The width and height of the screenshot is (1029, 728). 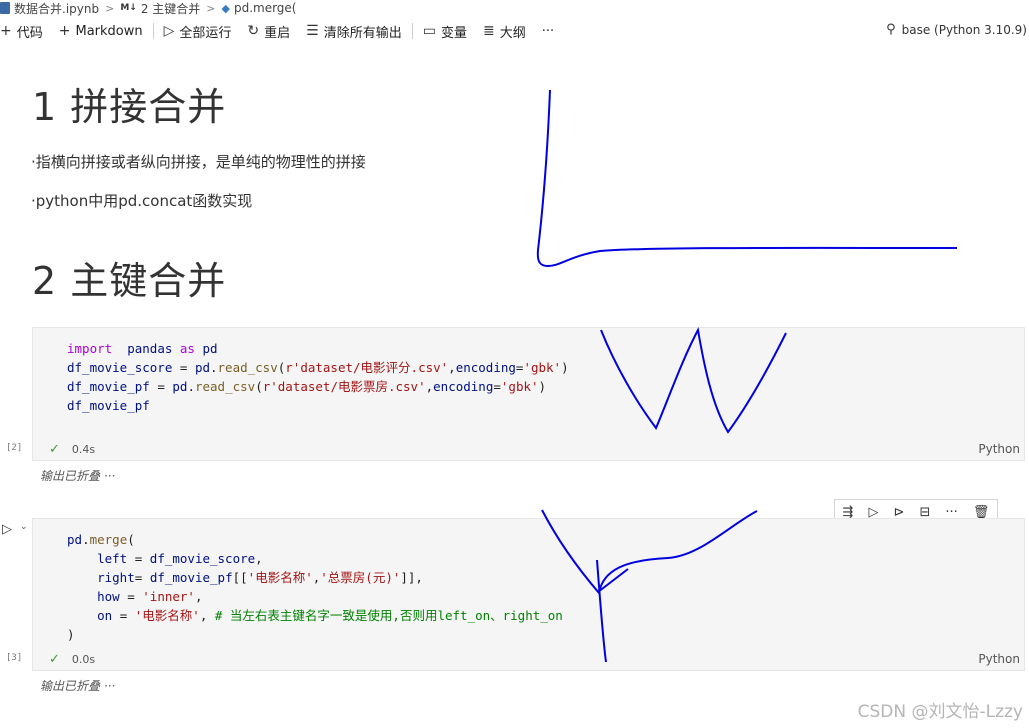 I want to click on breadcrumb-cell-label: pd.merge(, so click(x=265, y=8).